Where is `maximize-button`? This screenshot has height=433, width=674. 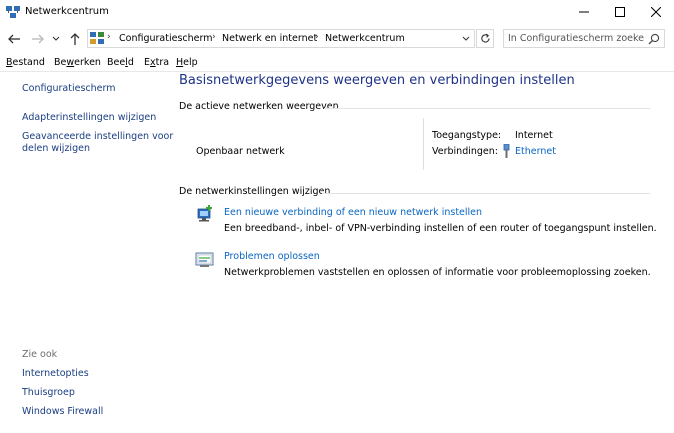
maximize-button is located at coordinates (620, 12).